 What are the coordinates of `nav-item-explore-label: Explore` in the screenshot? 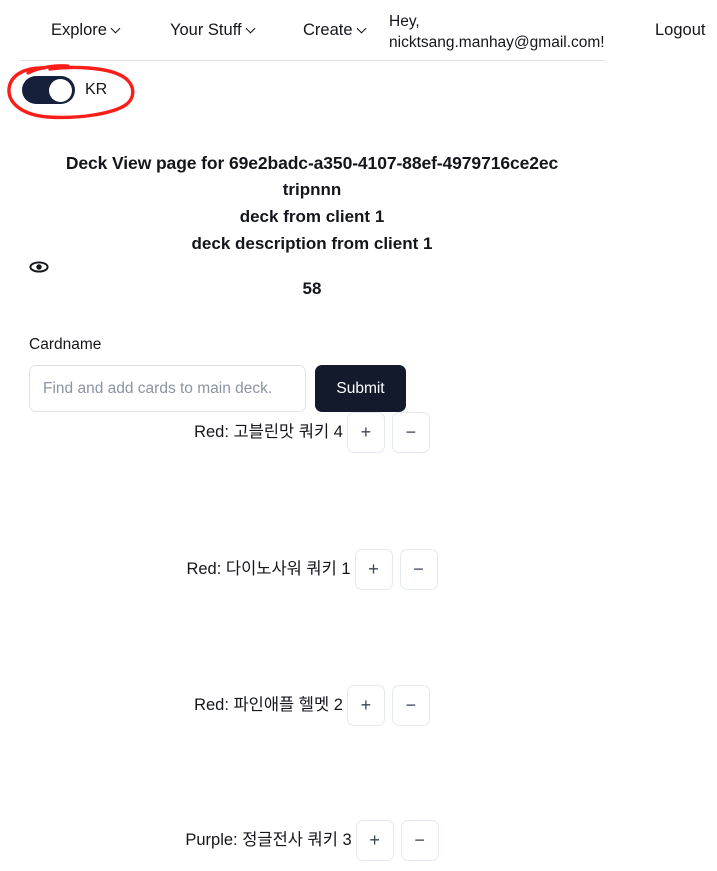 It's located at (79, 30).